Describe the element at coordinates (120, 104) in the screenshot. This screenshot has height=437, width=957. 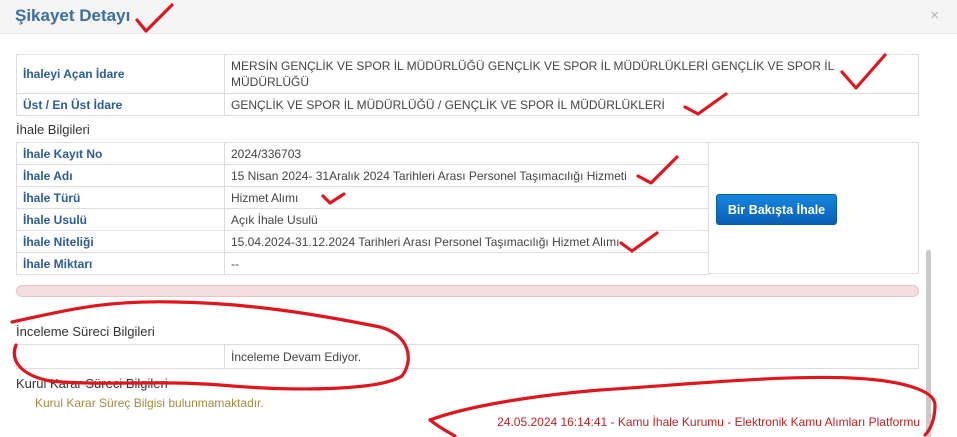
I see `row-label: Üst / En Üst İdare` at that location.